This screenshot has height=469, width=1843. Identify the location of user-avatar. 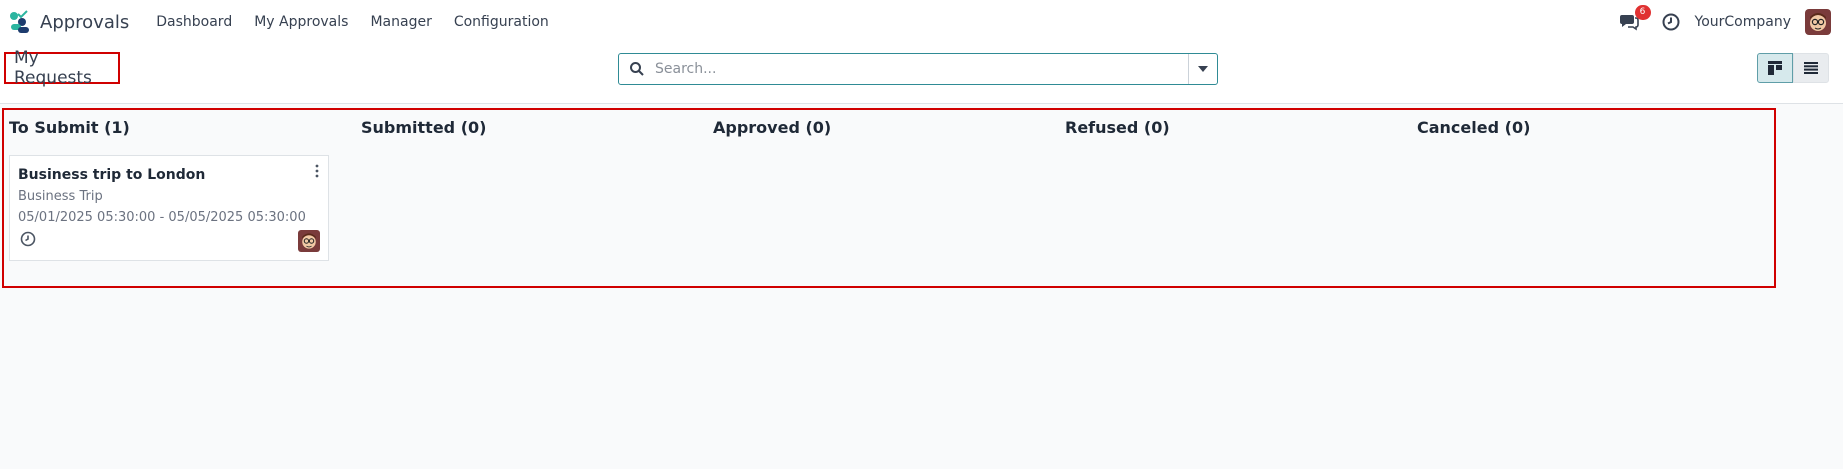
(1818, 22).